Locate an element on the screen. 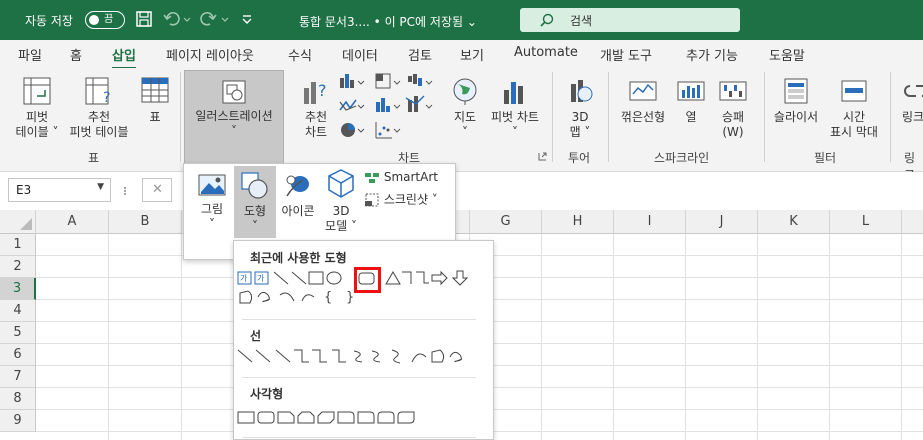  autosave-toggle: 끔 is located at coordinates (105, 20).